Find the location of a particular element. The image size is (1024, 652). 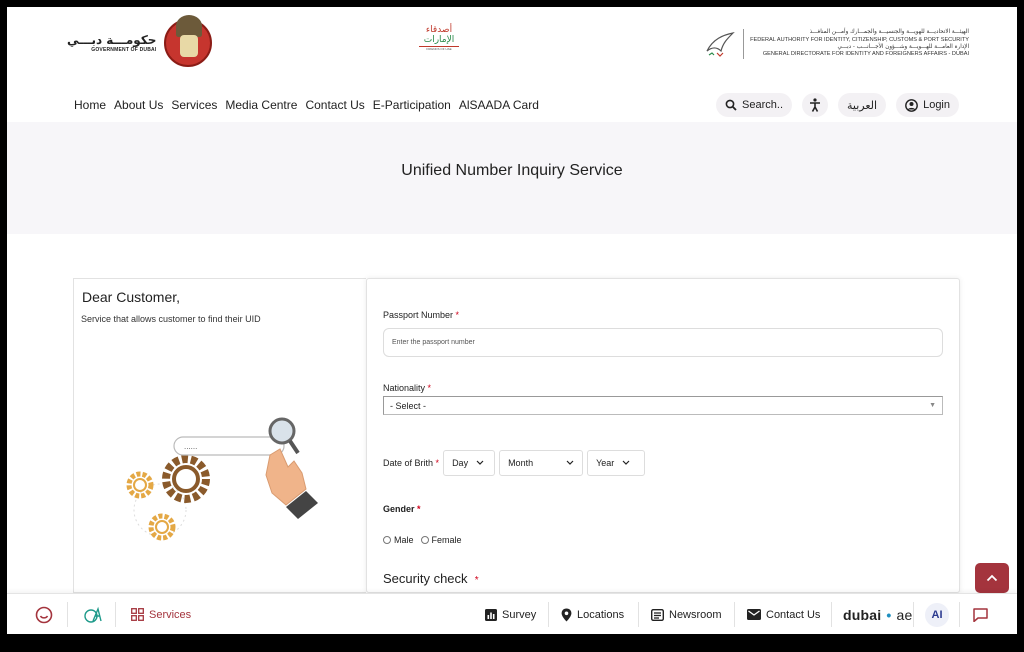

date-of-birth-label: Date of Brith * is located at coordinates (411, 463).